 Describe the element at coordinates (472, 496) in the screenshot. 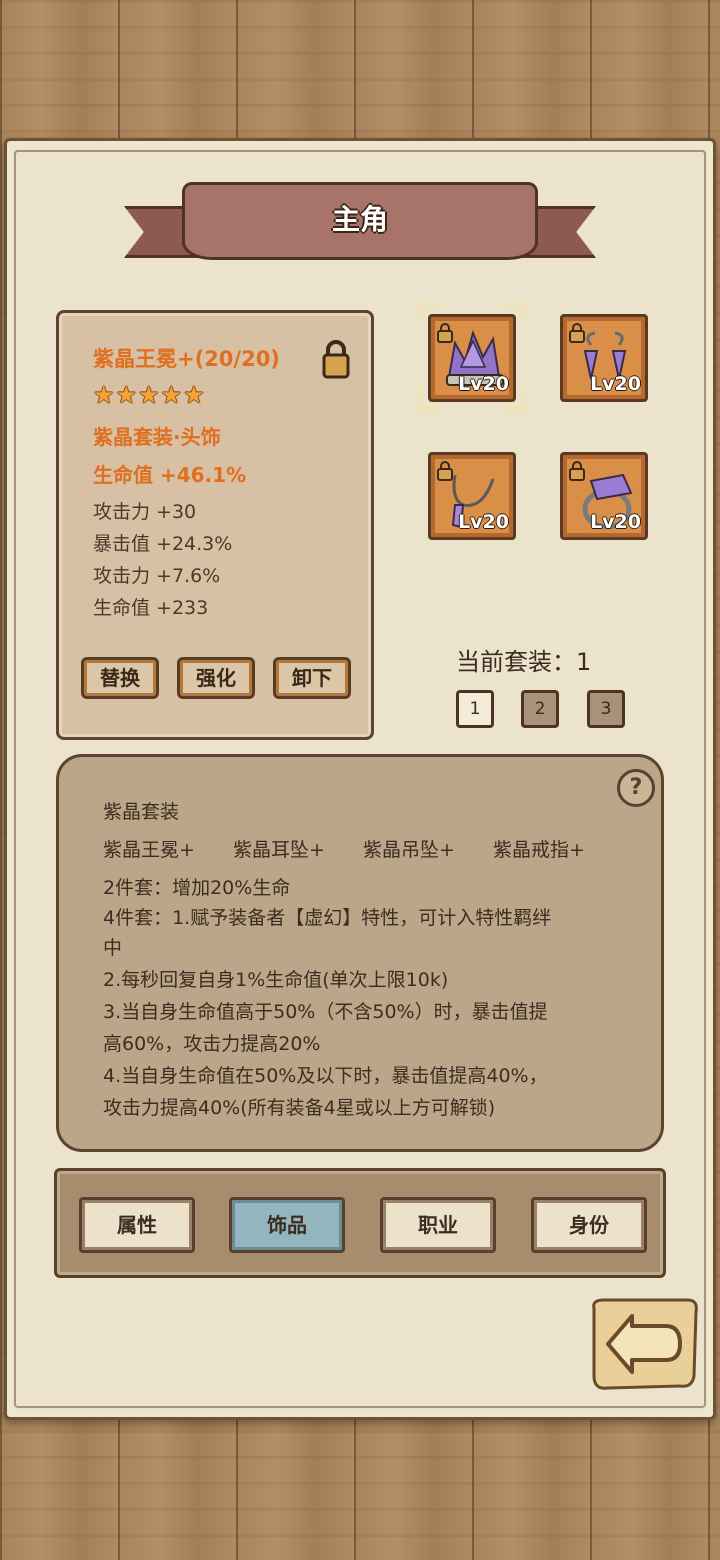

I see `slot-pendant: Lv20` at that location.